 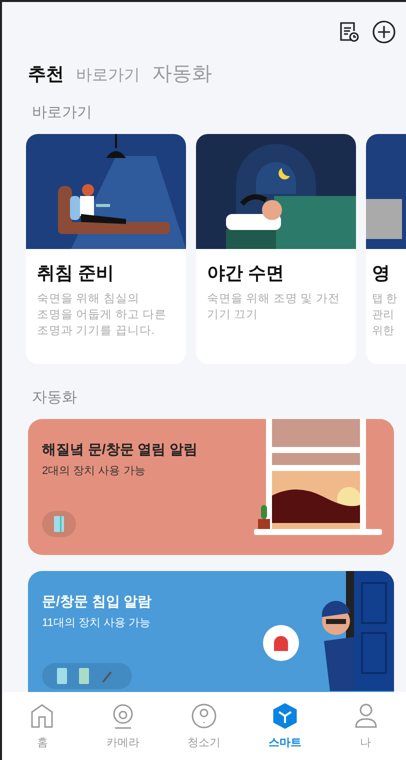 I want to click on card-description: 숙면을 위해 침실의, so click(x=88, y=299).